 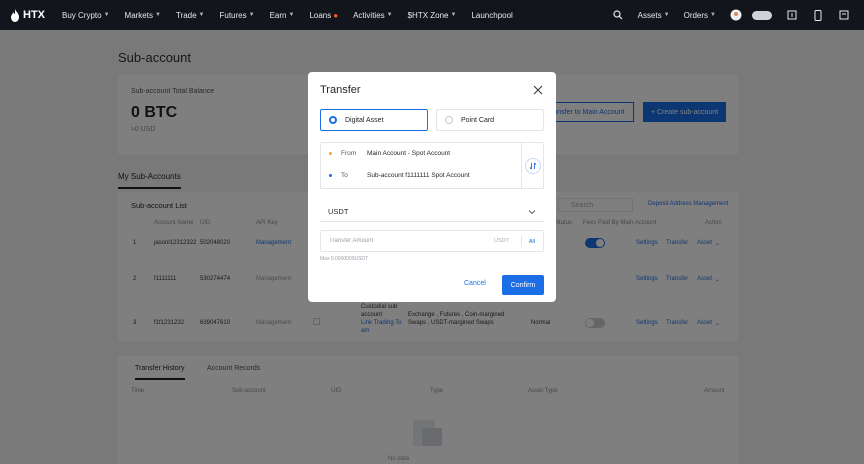 I want to click on radio-selected-icon, so click(x=333, y=120).